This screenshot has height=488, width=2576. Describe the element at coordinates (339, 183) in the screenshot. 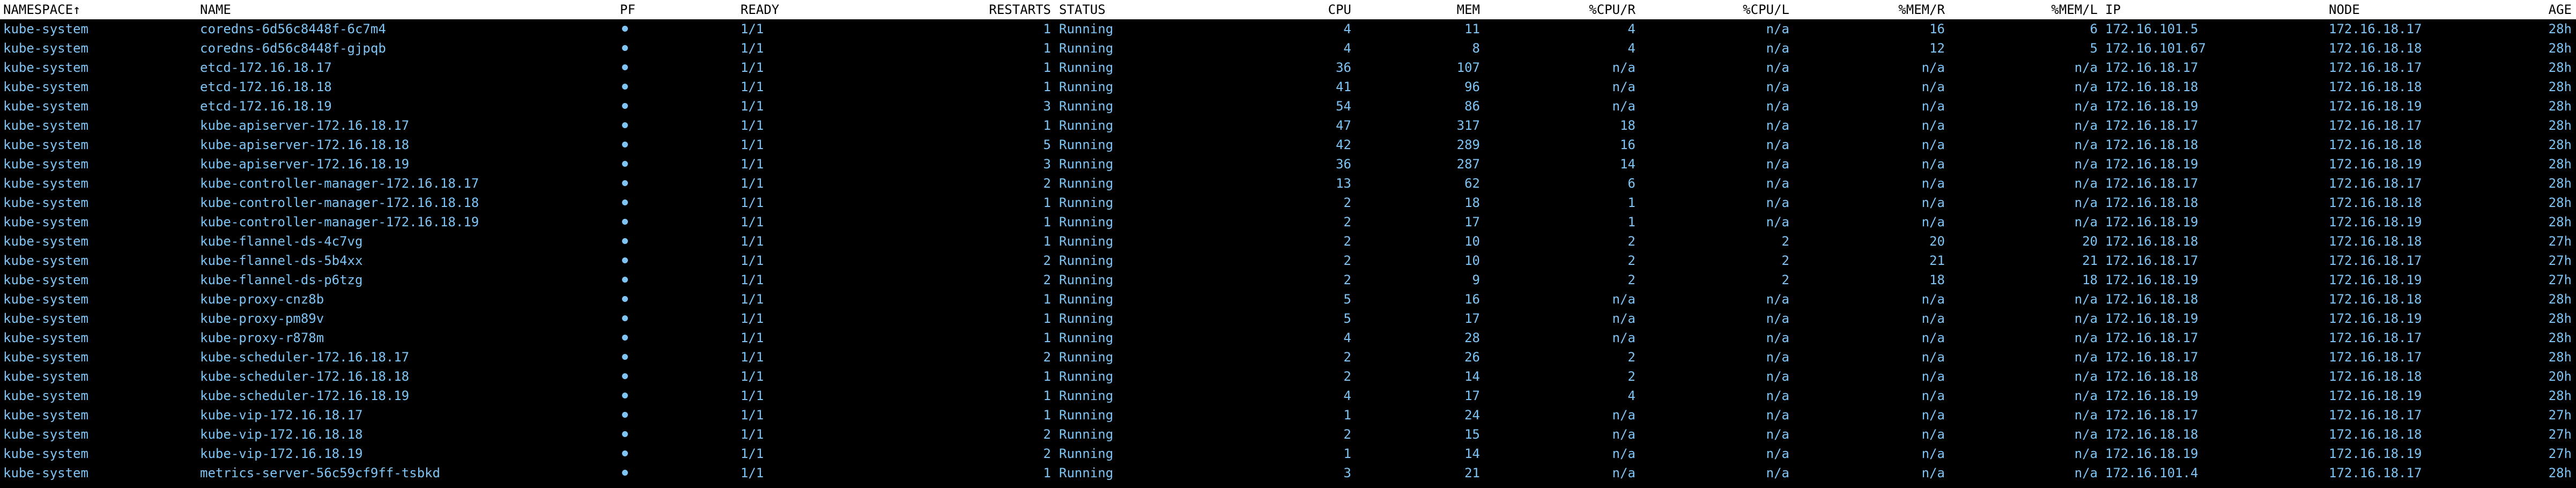

I see `name-cell: kube-controller-manager-172.16.18.17` at that location.